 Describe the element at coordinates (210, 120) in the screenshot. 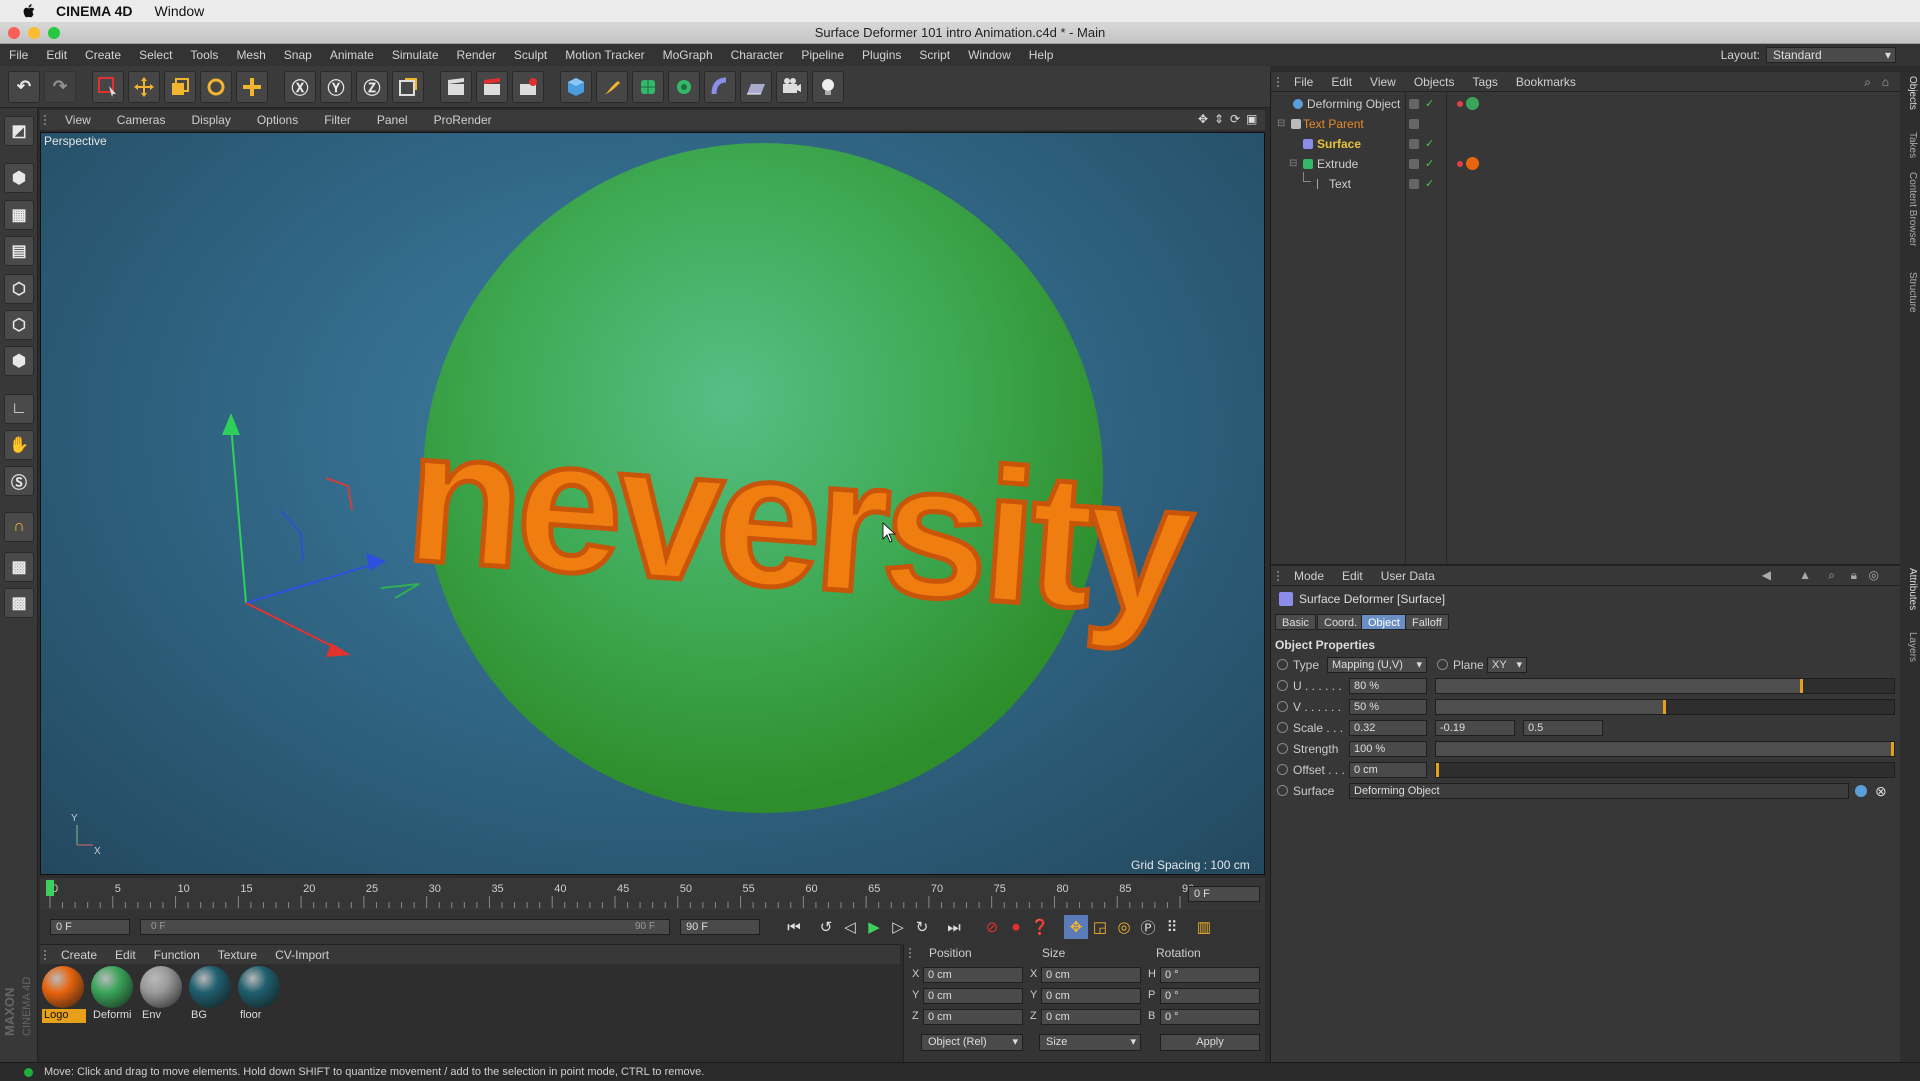

I see `viewport-menu-display: Display` at that location.